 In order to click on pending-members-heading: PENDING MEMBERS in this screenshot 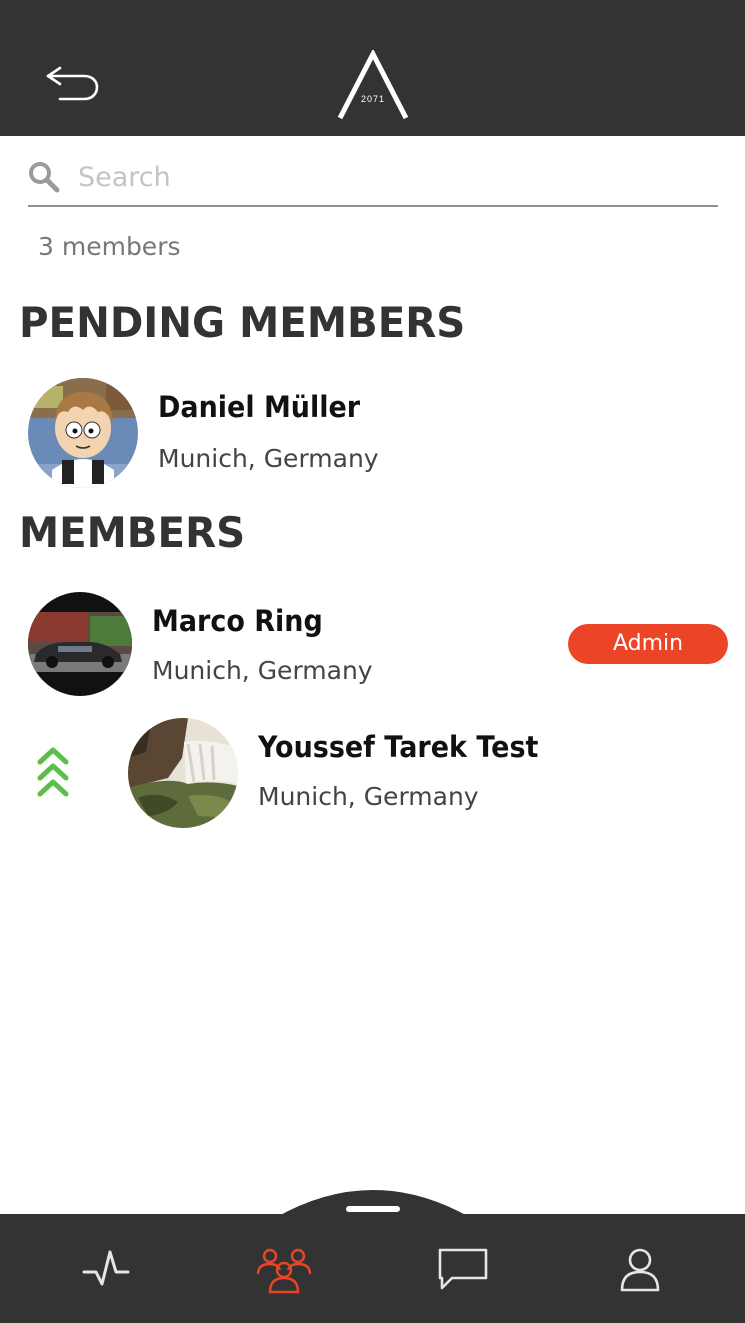, I will do `click(242, 322)`.